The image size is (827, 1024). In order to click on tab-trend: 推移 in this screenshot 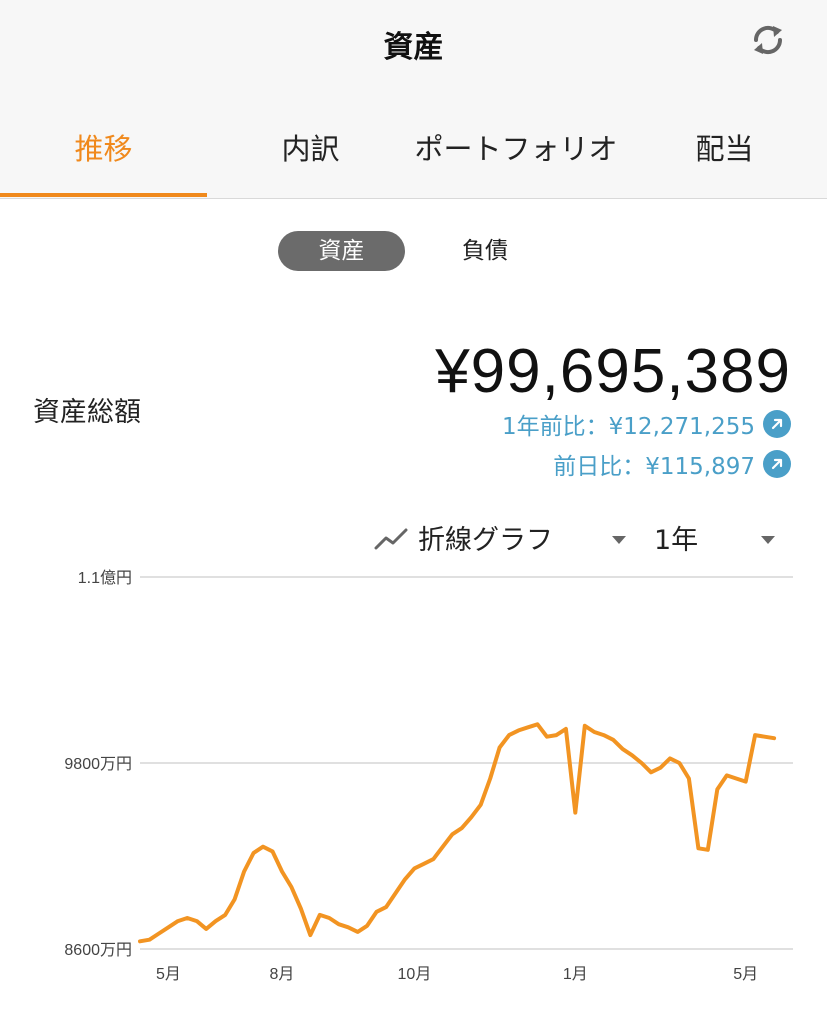, I will do `click(103, 161)`.